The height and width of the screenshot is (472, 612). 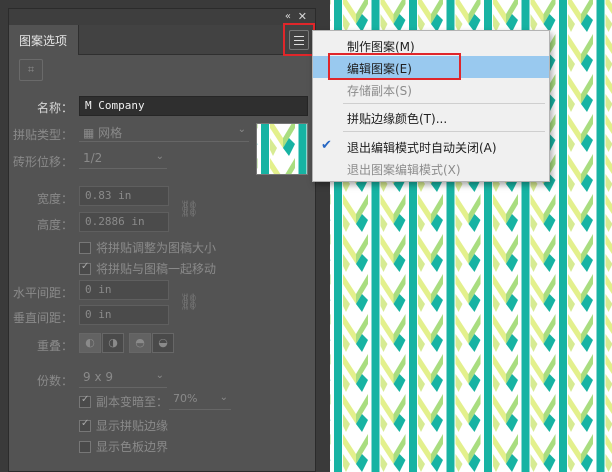 What do you see at coordinates (123, 159) in the screenshot?
I see `brick-offset-select: 1/2 ⌄` at bounding box center [123, 159].